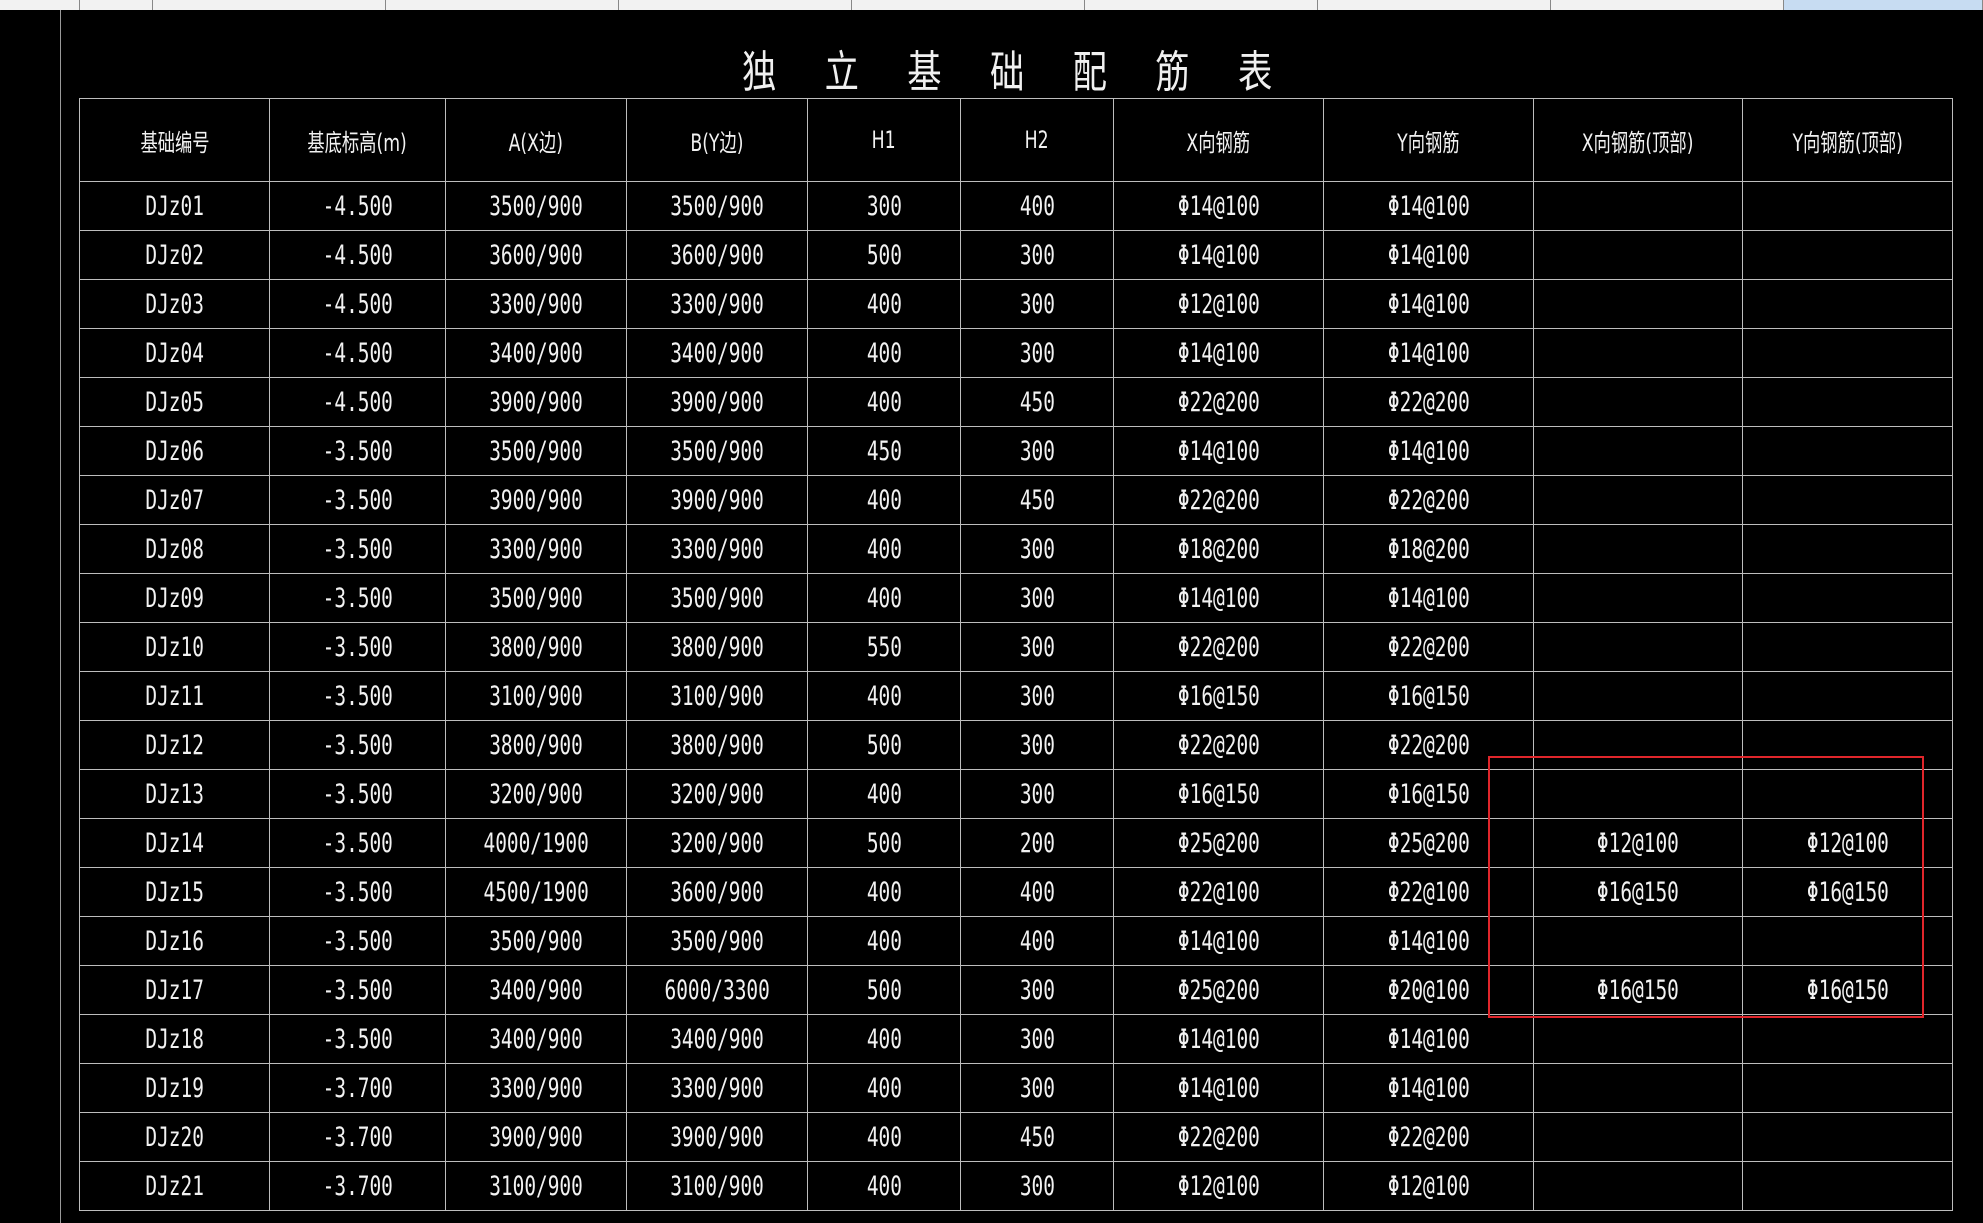 The width and height of the screenshot is (1983, 1223). What do you see at coordinates (174, 598) in the screenshot?
I see `table-cell: DJz09` at bounding box center [174, 598].